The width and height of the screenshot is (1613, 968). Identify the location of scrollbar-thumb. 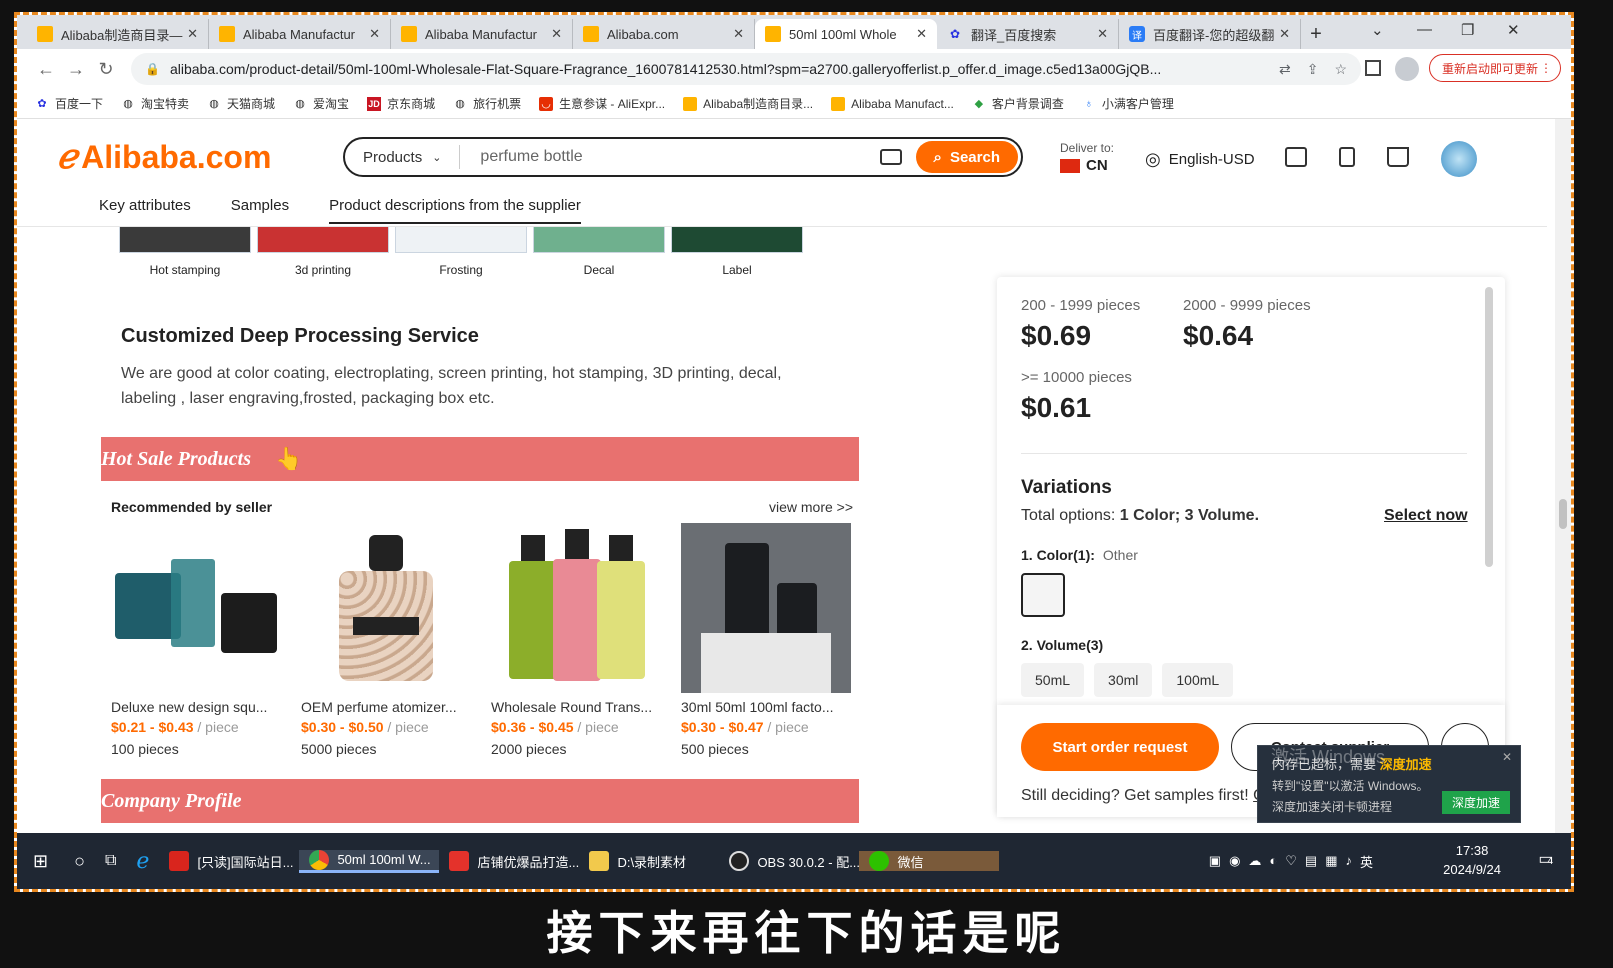
(1563, 514).